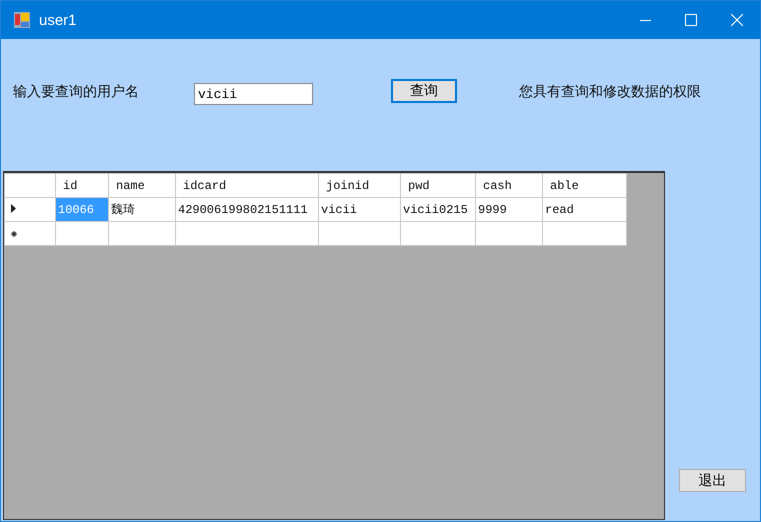 The width and height of the screenshot is (761, 522). What do you see at coordinates (58, 20) in the screenshot?
I see `window-title: user1` at bounding box center [58, 20].